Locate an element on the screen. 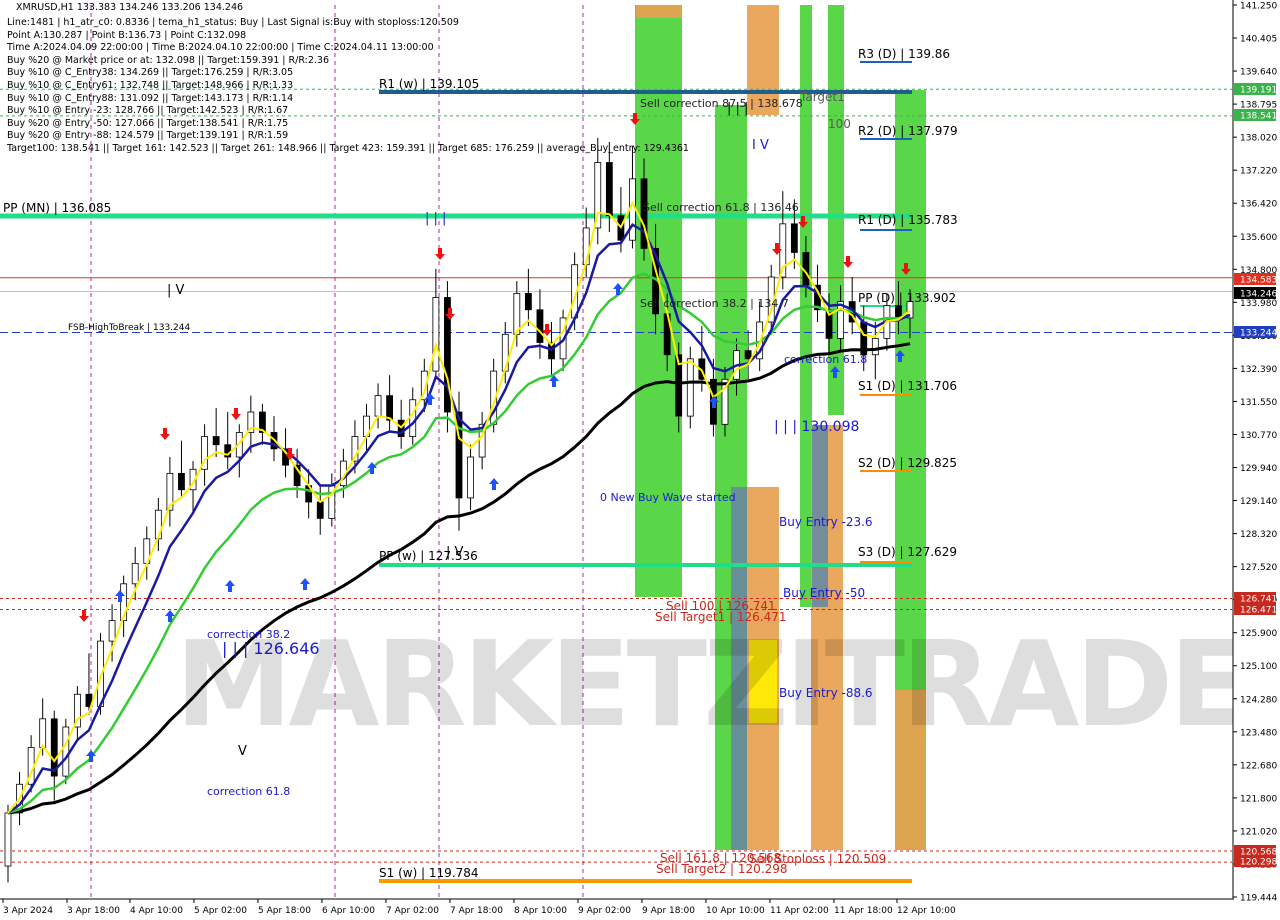 Image resolution: width=1280 pixels, height=920 pixels. chart-annotation: I V is located at coordinates (760, 145).